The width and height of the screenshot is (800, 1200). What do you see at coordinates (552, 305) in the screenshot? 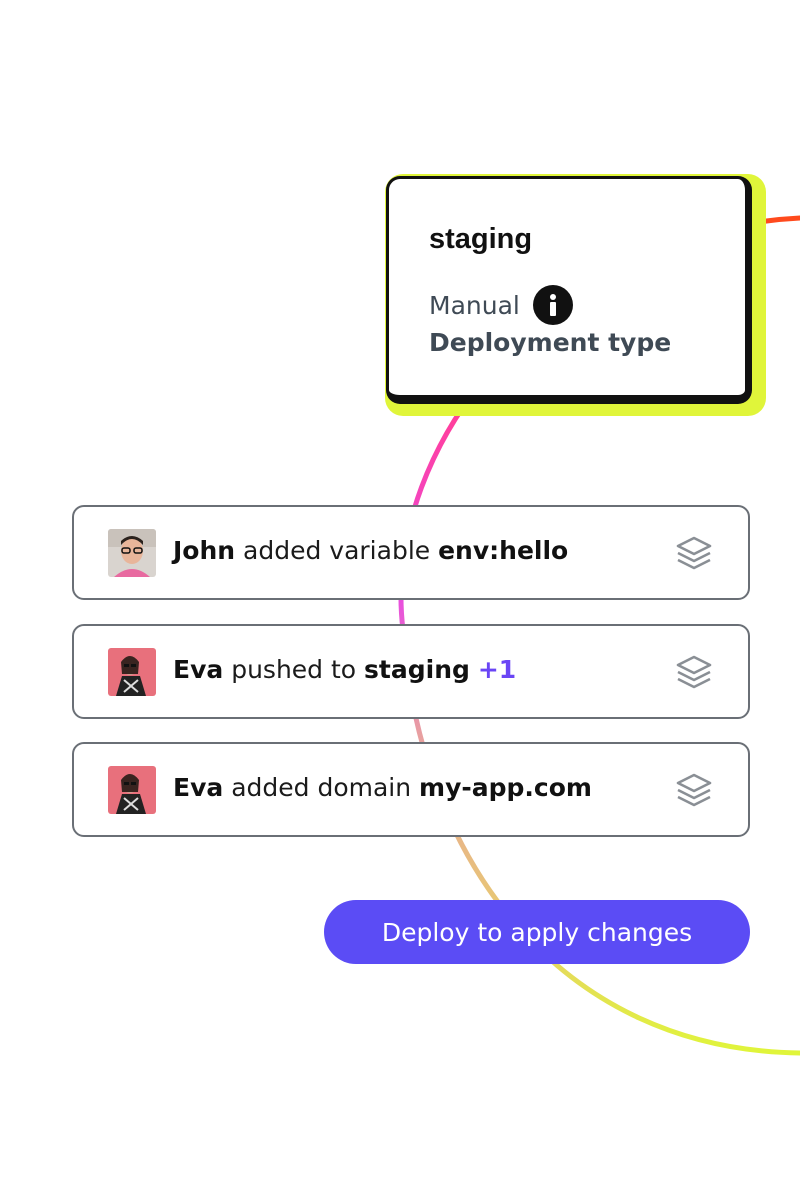
I see `info-icon` at bounding box center [552, 305].